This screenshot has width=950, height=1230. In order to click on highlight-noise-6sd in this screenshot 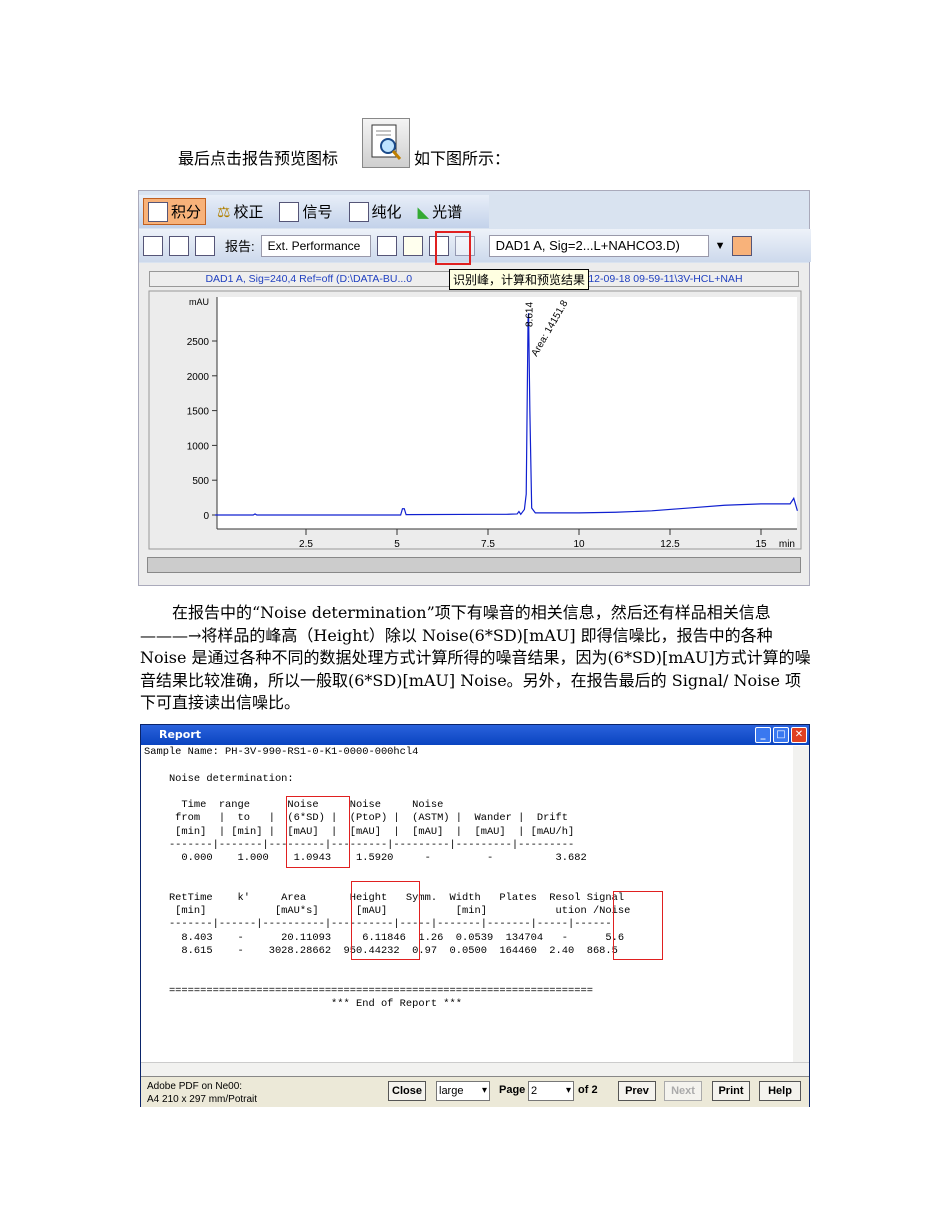, I will do `click(318, 832)`.